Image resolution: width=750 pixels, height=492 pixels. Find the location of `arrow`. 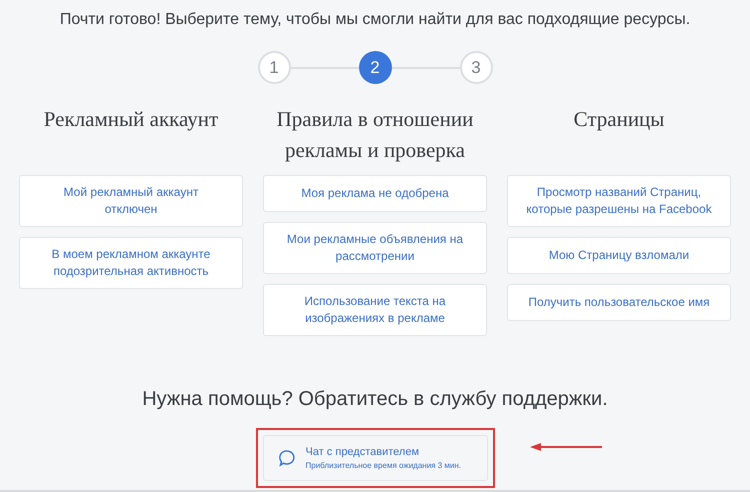

arrow is located at coordinates (566, 447).